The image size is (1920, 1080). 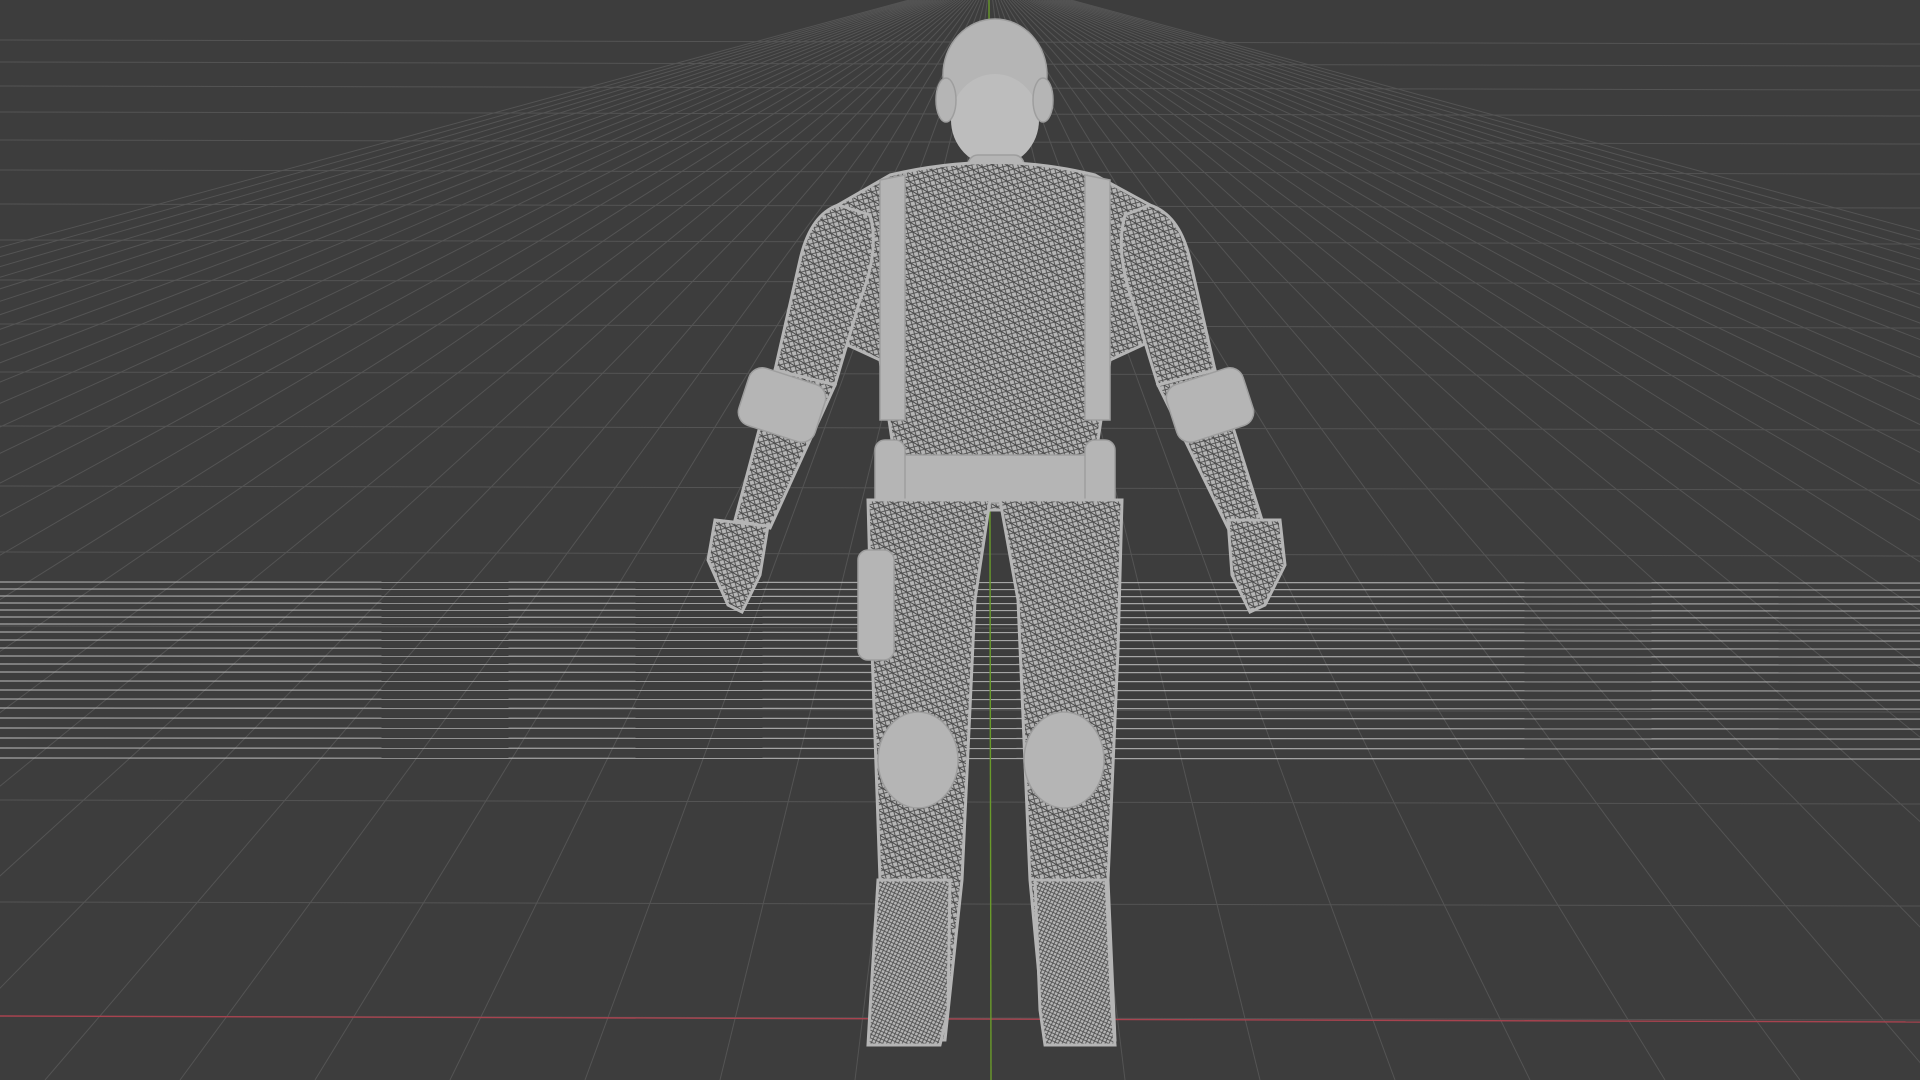 What do you see at coordinates (1097, 297) in the screenshot?
I see `character-vest-strap-right` at bounding box center [1097, 297].